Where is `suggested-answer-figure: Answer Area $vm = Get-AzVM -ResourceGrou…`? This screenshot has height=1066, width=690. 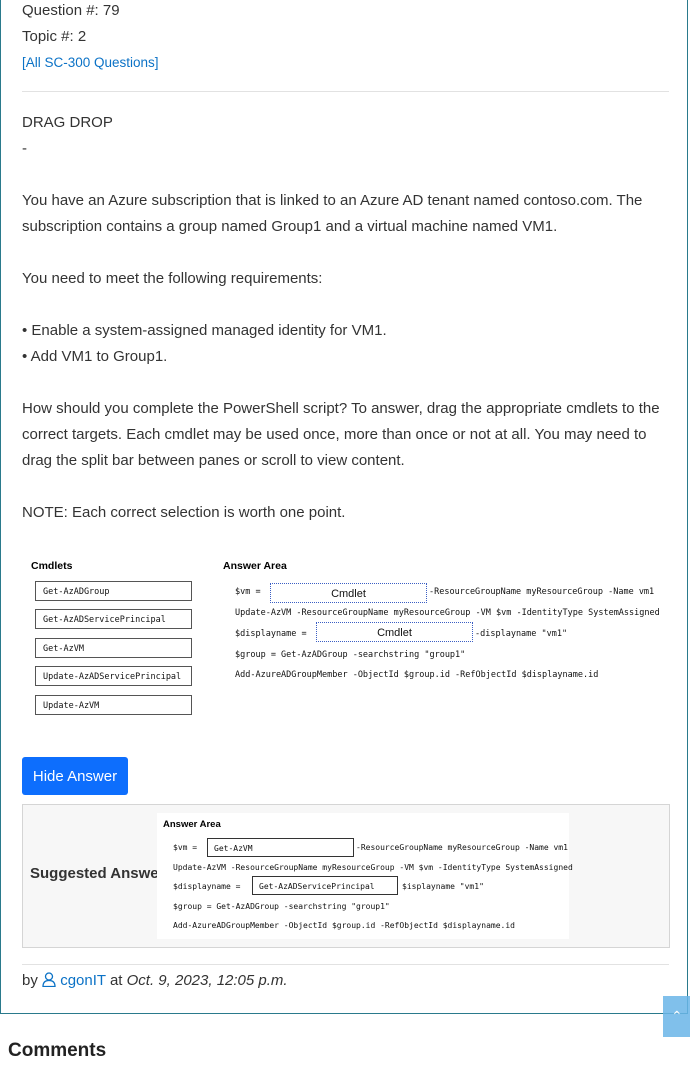
suggested-answer-figure: Answer Area $vm = Get-AzVM -ResourceGrou… is located at coordinates (365, 876).